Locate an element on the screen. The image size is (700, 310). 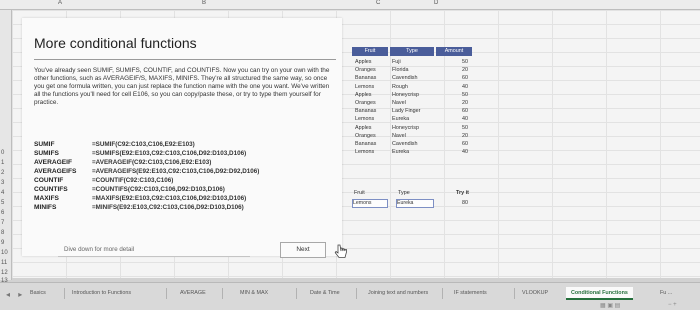
dive-down-tip: Dive down for more detail is located at coordinates (99, 249).